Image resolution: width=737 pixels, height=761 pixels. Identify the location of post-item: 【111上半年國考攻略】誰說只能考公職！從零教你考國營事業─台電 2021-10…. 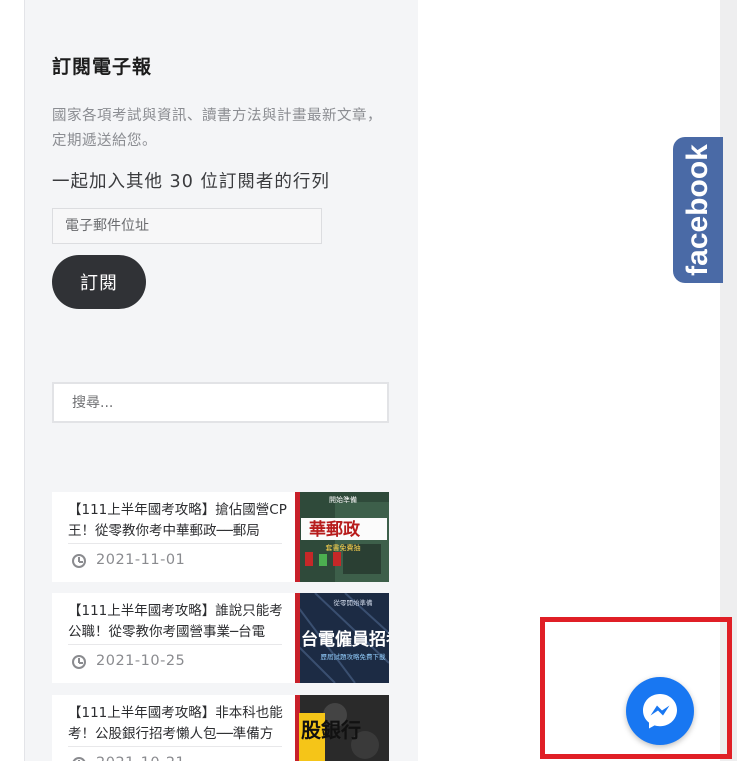
(220, 638).